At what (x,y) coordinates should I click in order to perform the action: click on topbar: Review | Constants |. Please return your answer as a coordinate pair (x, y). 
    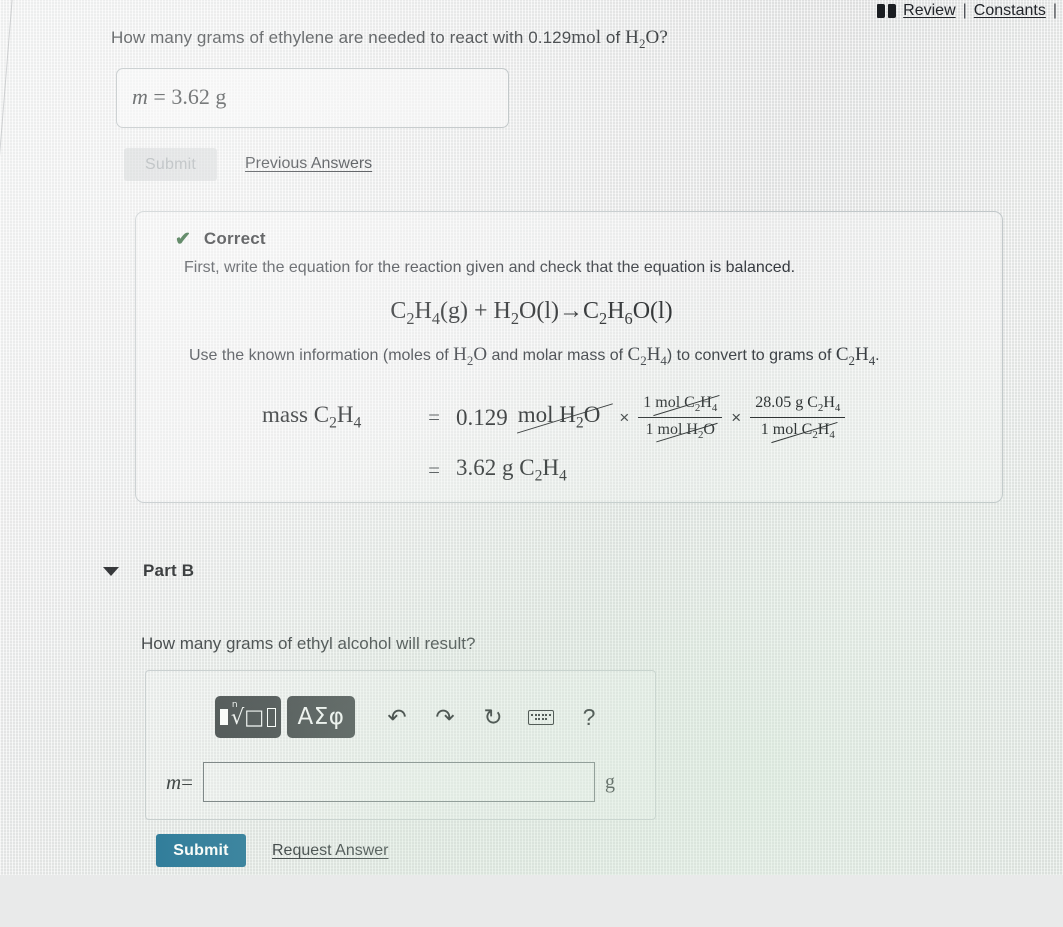
    Looking at the image, I should click on (967, 11).